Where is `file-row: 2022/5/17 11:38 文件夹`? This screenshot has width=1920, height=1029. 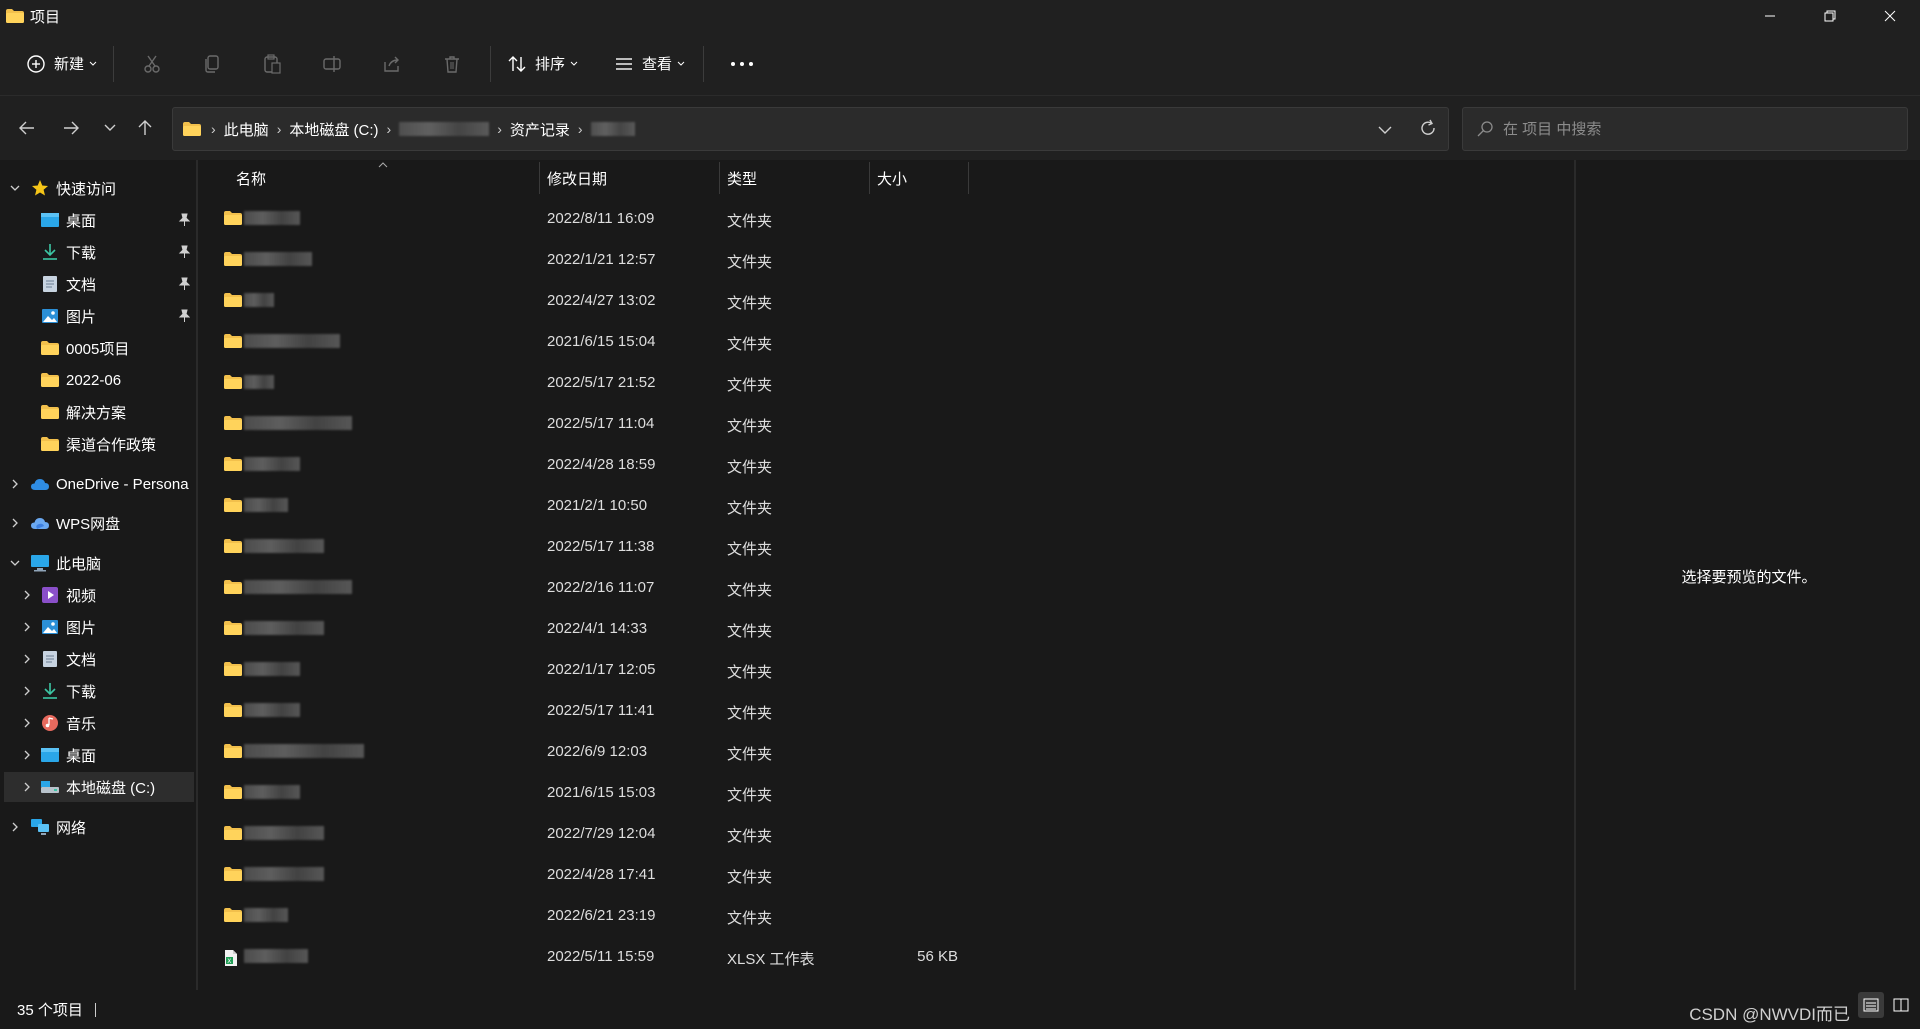 file-row: 2022/5/17 11:38 文件夹 is located at coordinates (878, 547).